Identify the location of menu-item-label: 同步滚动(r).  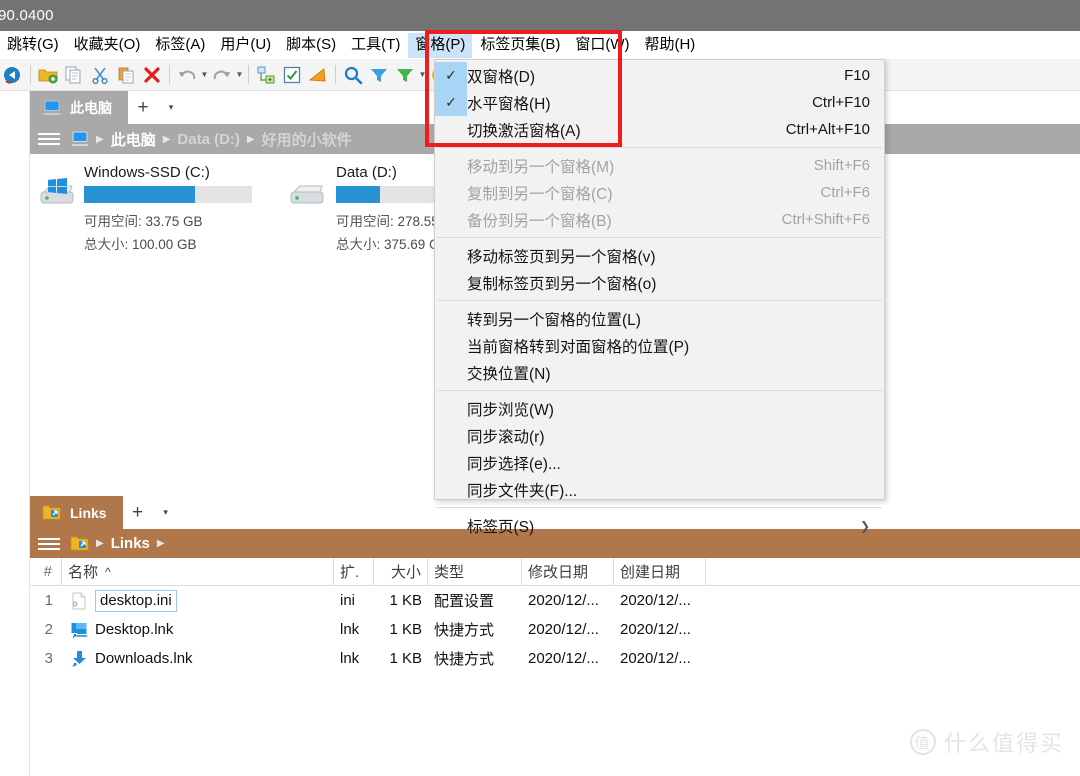
(506, 437).